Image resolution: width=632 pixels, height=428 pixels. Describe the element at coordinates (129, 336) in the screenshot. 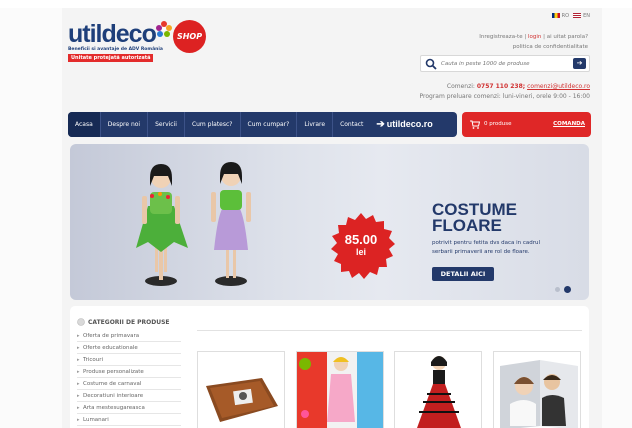

I see `category-item: Oferta de primavara` at that location.